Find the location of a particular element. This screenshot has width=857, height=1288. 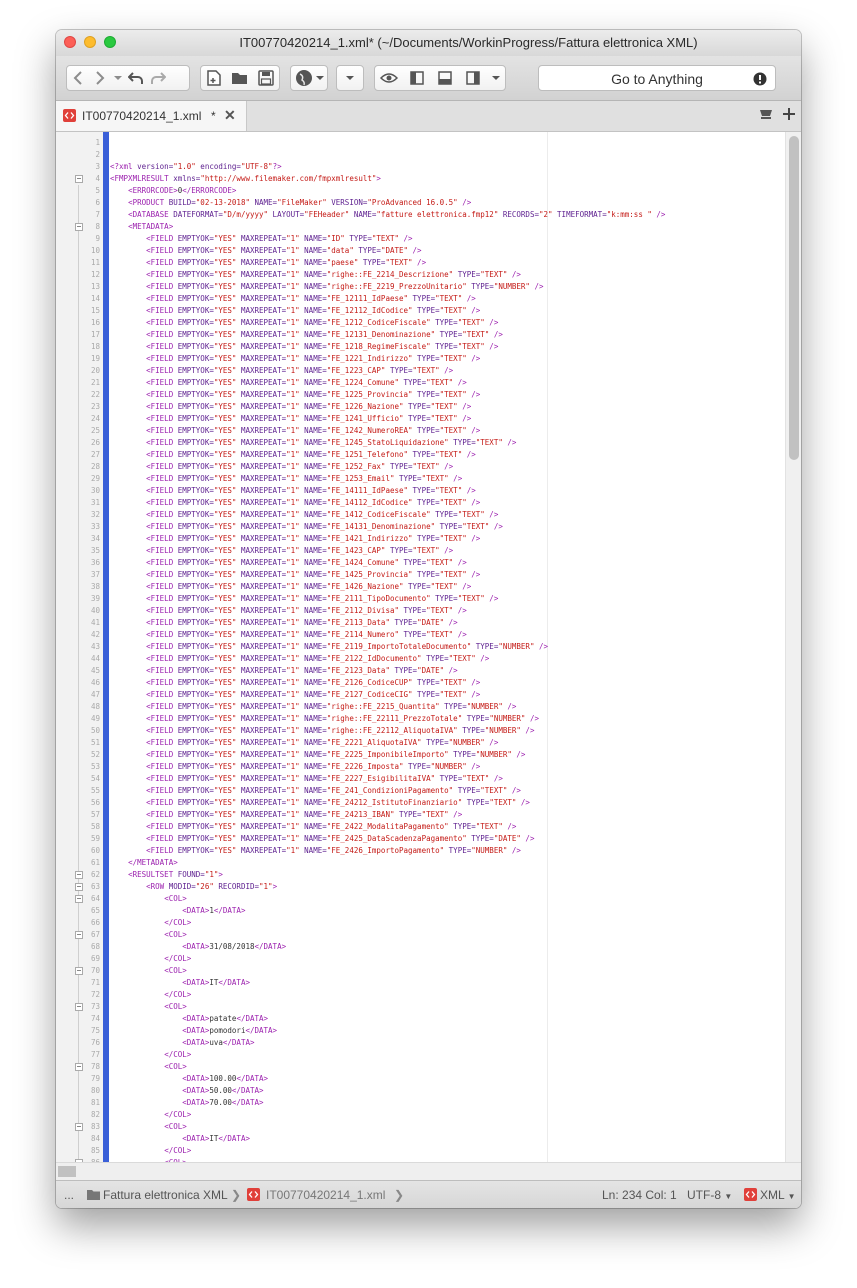

file-tab: IT00770420214_1.xml * ✕ is located at coordinates (151, 116).